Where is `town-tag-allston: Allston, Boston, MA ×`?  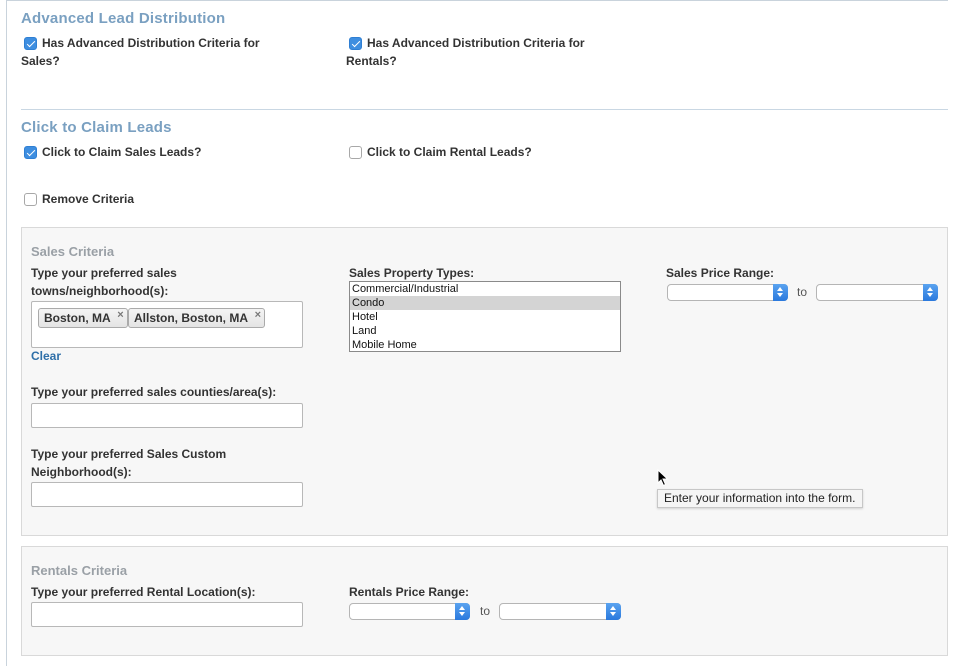
town-tag-allston: Allston, Boston, MA × is located at coordinates (196, 318).